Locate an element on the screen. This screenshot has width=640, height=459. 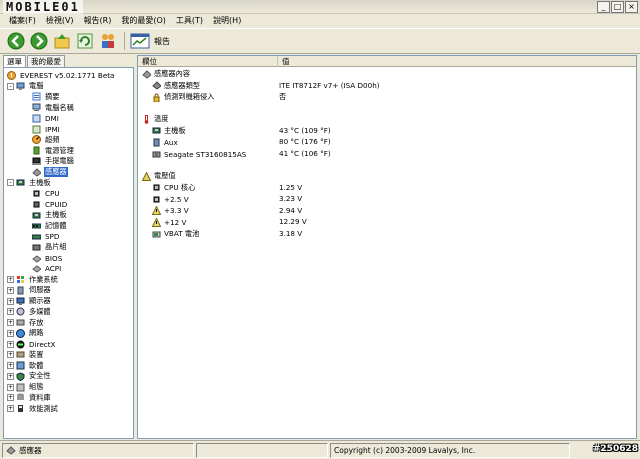
tree-item: + 資料庫 is located at coordinates (29, 398).